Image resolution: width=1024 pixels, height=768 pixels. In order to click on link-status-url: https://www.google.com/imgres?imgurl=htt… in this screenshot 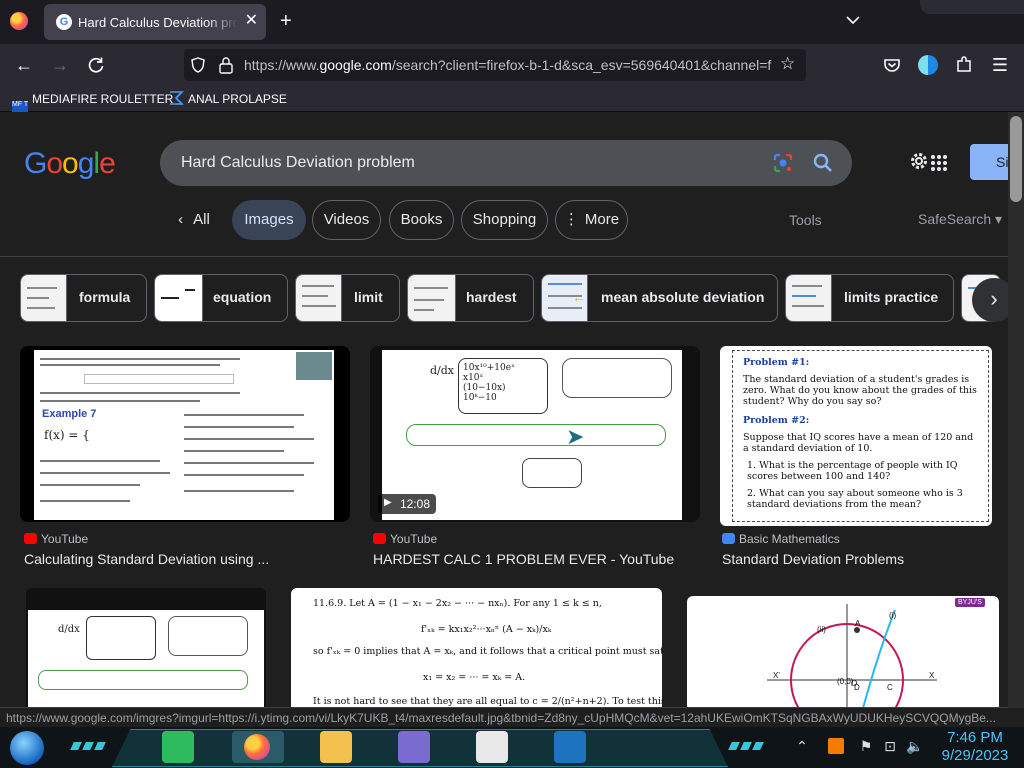, I will do `click(504, 717)`.